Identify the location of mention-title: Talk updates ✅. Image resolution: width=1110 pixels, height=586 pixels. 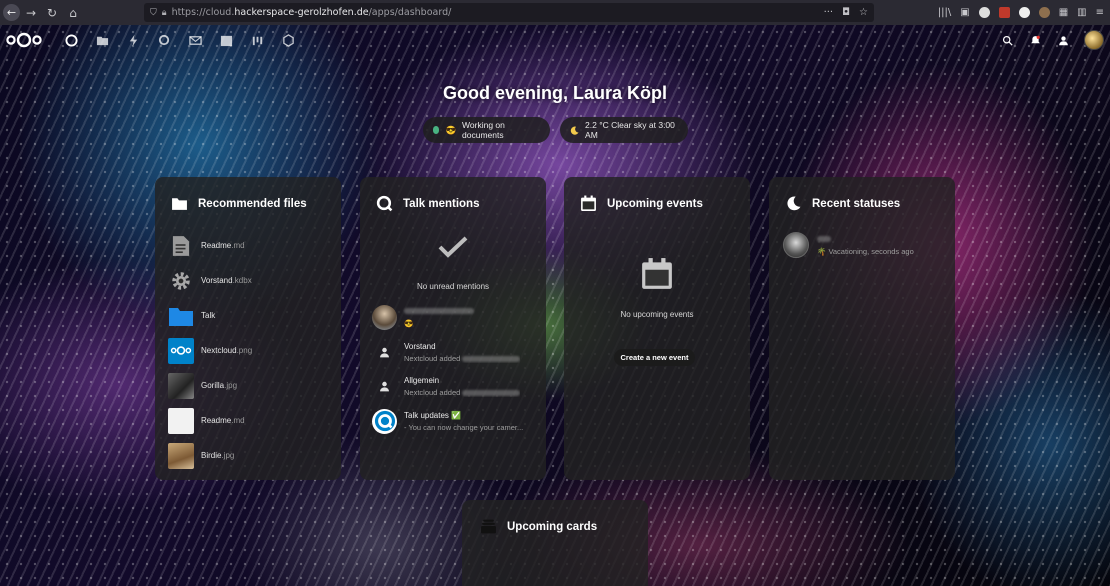
(433, 415).